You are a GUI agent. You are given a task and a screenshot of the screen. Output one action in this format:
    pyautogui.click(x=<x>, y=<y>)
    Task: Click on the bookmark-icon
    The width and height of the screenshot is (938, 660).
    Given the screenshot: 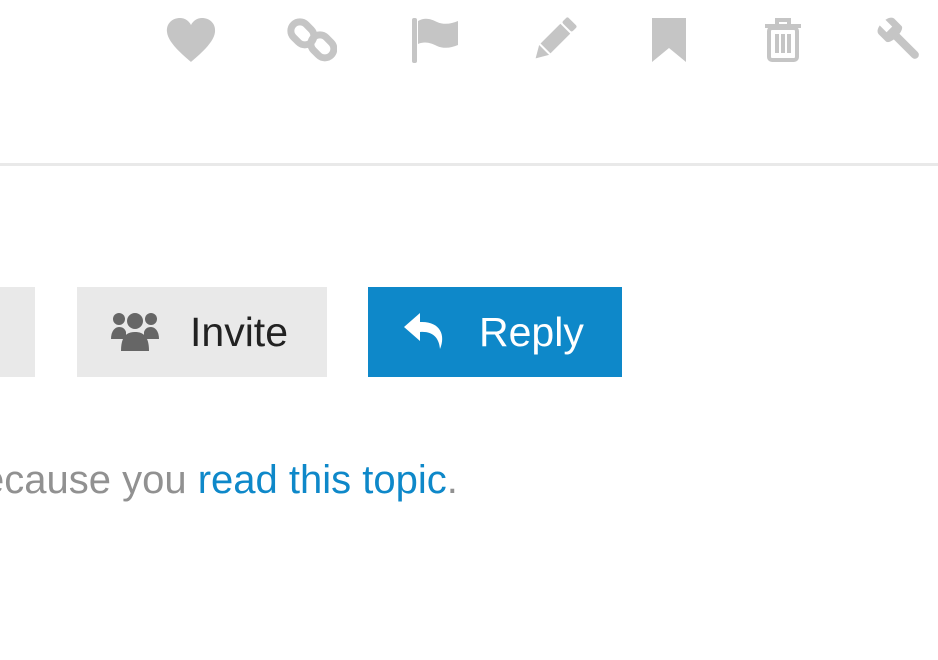 What is the action you would take?
    pyautogui.click(x=669, y=40)
    